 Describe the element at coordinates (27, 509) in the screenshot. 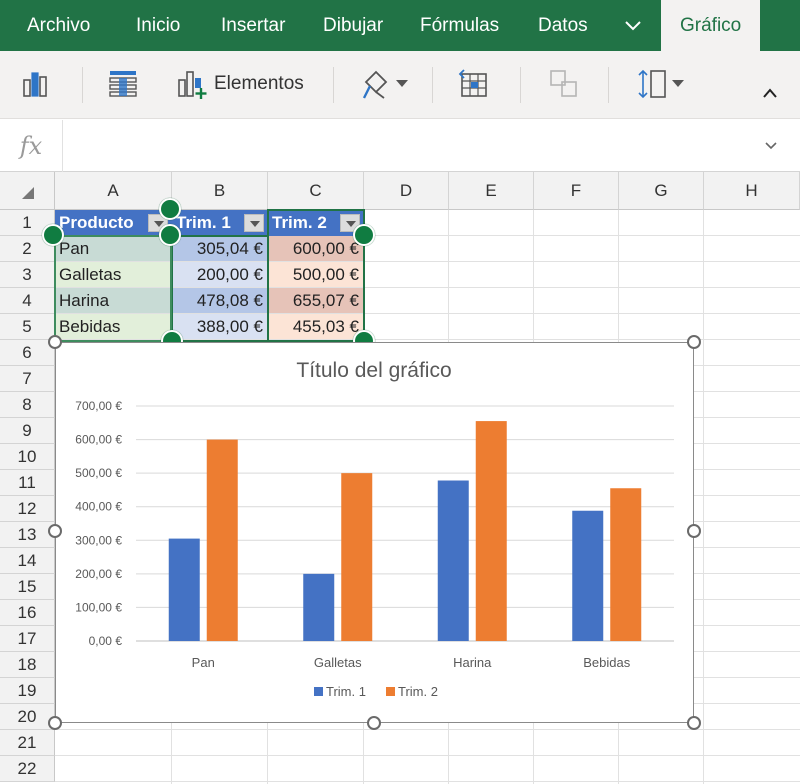

I see `row-header-12: 12` at that location.